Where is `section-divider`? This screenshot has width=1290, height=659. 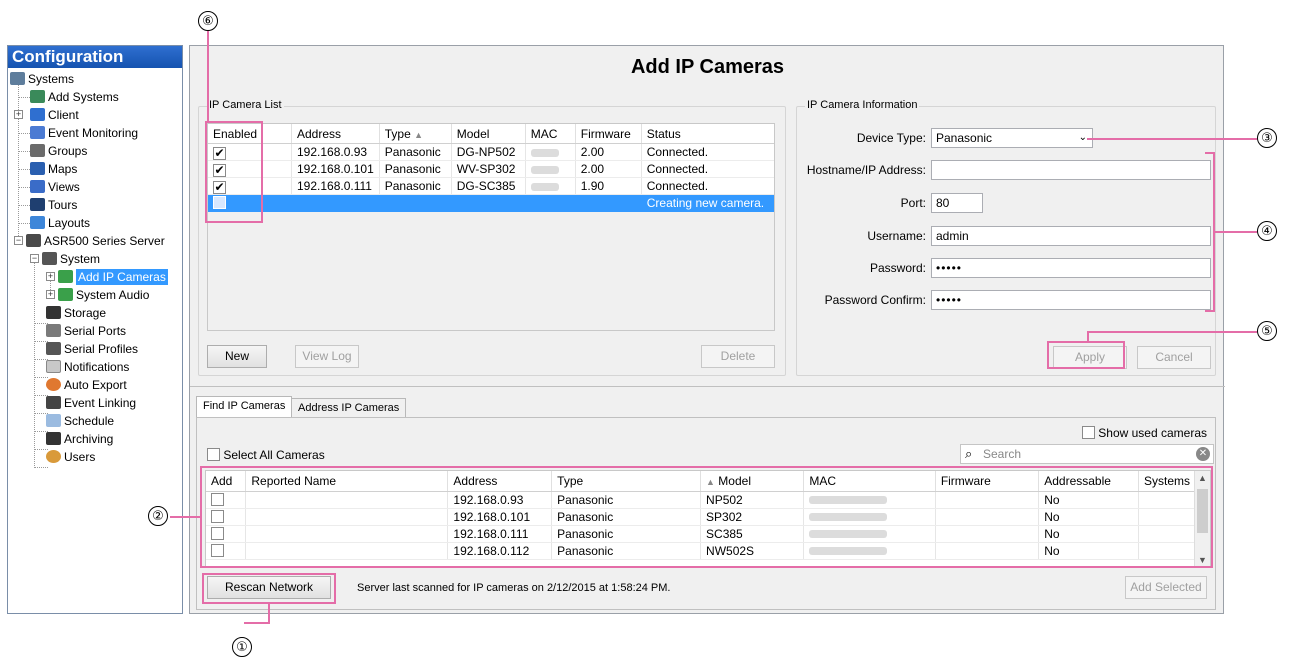
section-divider is located at coordinates (707, 386).